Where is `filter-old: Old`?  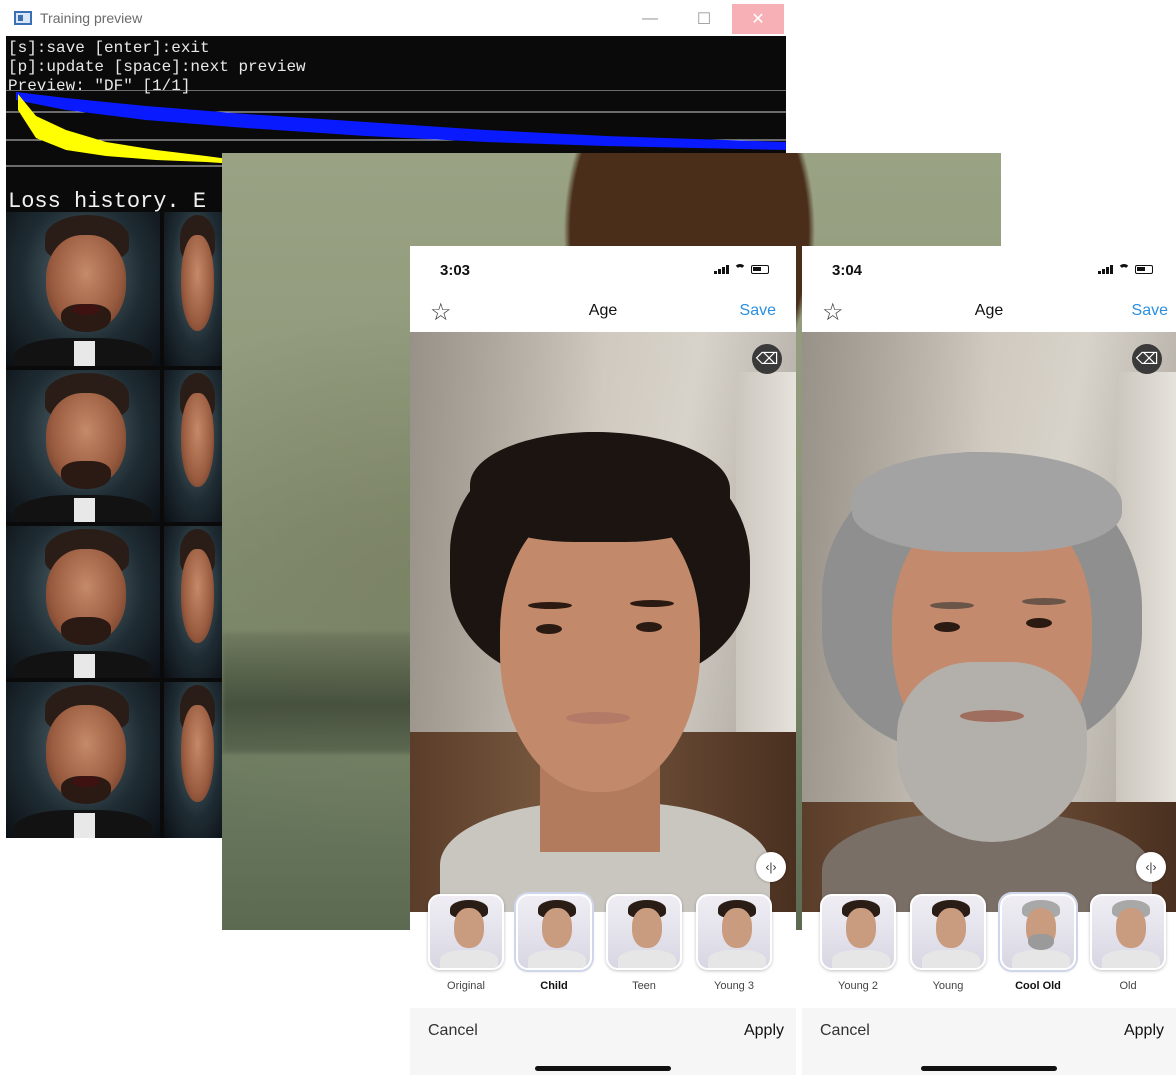
filter-old: Old is located at coordinates (1128, 943).